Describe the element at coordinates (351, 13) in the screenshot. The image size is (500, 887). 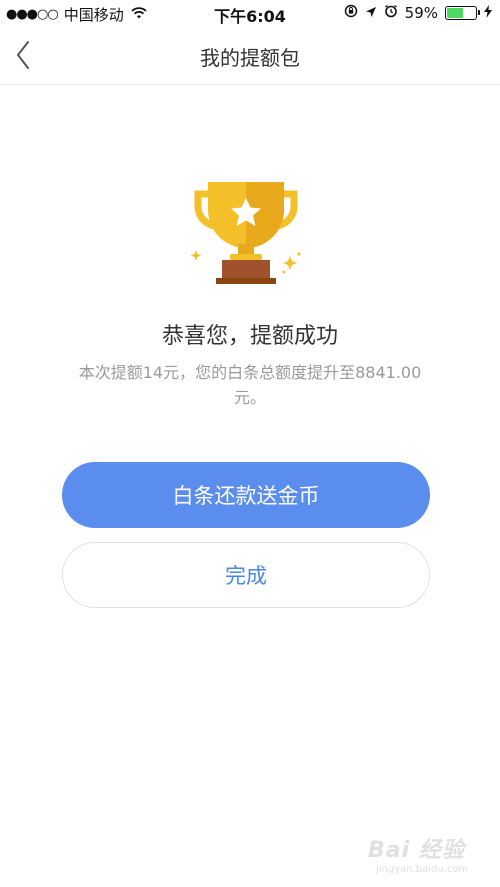
I see `rotation-lock-icon` at that location.